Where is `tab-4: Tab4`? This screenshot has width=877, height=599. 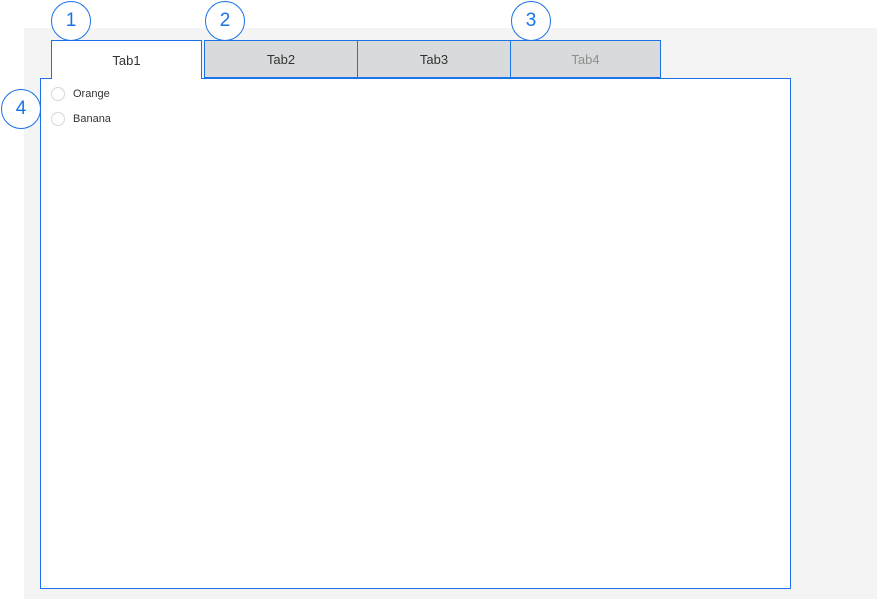 tab-4: Tab4 is located at coordinates (585, 59).